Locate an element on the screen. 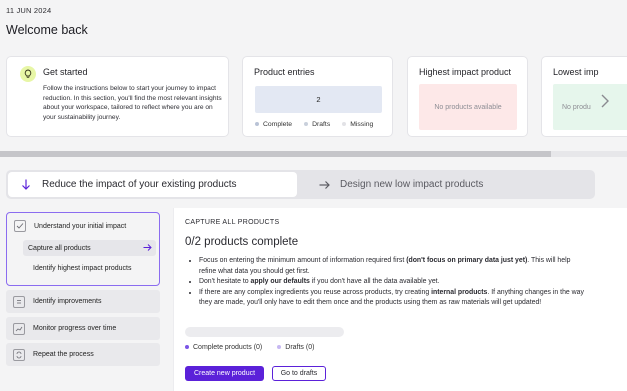  sidebar-item-capture-all: Capture all products is located at coordinates (89, 248).